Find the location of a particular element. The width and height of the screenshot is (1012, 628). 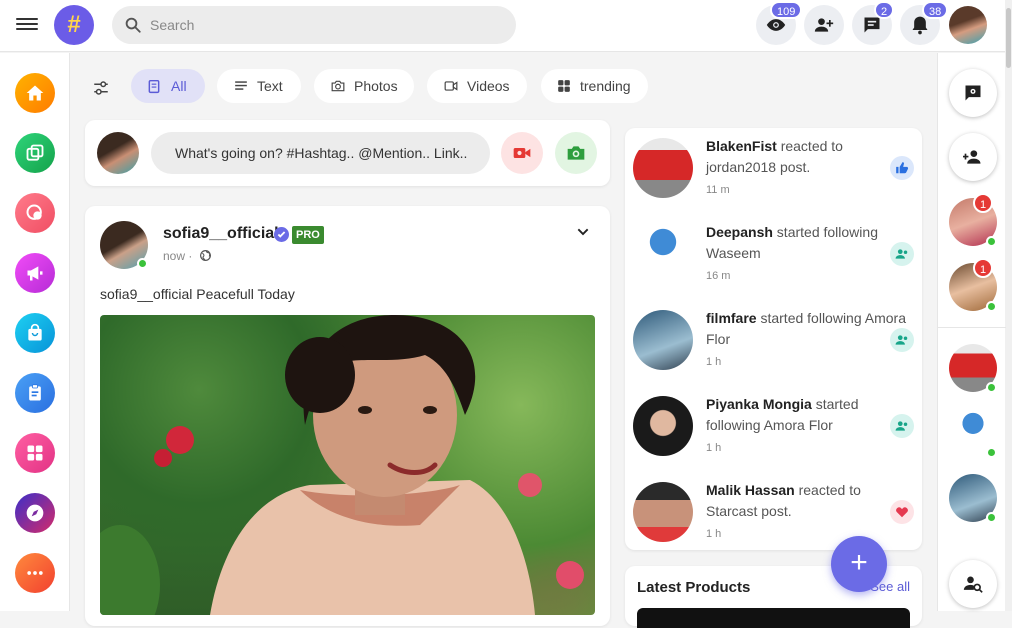

apps-nav is located at coordinates (35, 453).